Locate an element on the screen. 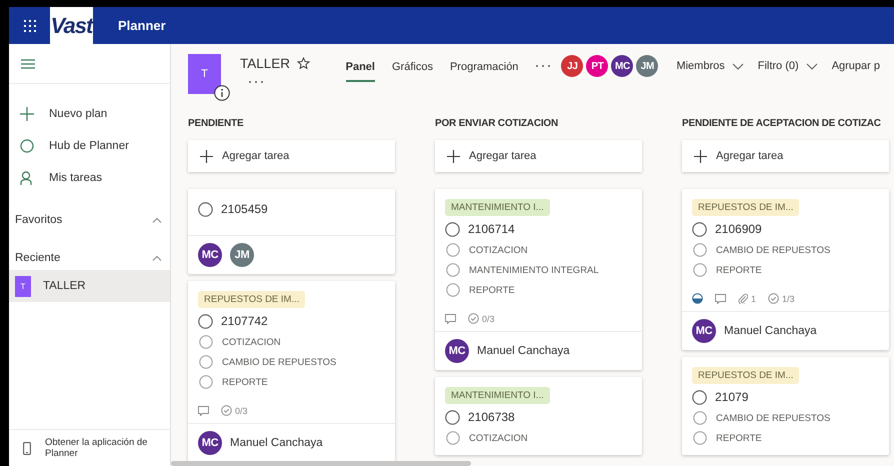  logo: Vast is located at coordinates (71, 25).